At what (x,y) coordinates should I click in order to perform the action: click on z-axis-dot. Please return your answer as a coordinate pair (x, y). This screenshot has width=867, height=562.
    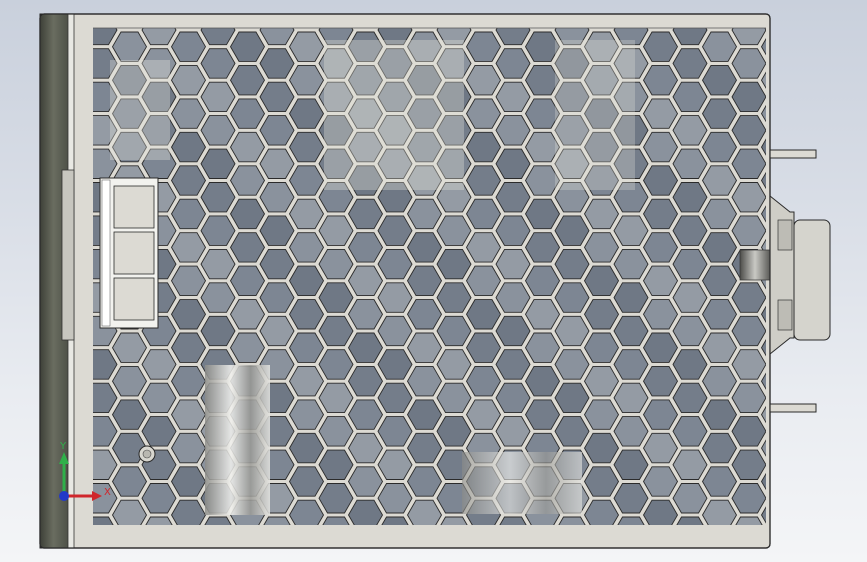
    Looking at the image, I should click on (64, 496).